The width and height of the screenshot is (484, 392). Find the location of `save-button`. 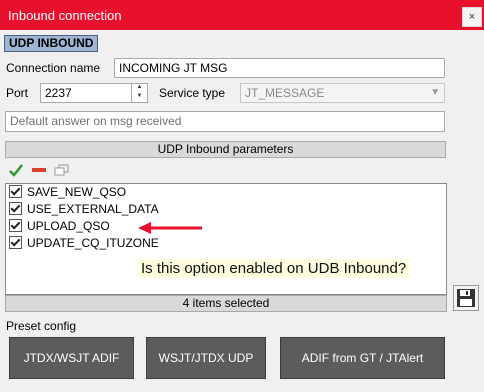

save-button is located at coordinates (466, 298).